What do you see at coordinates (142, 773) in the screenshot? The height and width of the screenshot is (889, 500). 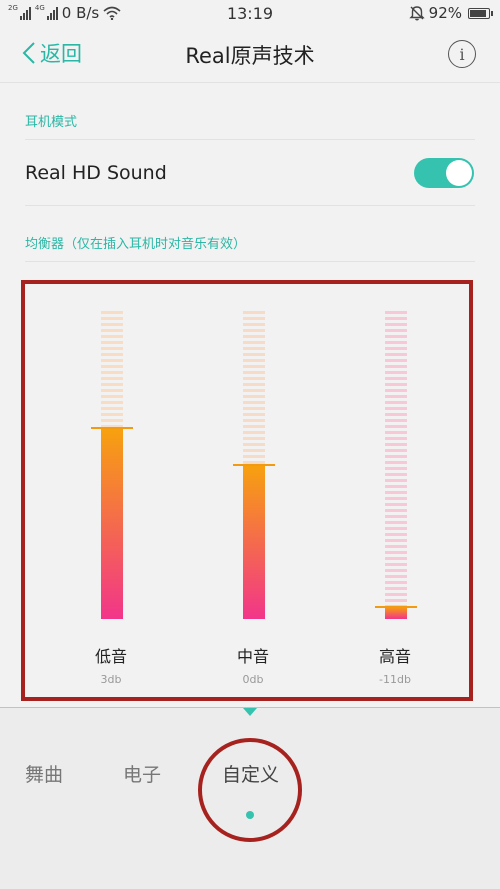 I see `preset-electronic: 电子` at bounding box center [142, 773].